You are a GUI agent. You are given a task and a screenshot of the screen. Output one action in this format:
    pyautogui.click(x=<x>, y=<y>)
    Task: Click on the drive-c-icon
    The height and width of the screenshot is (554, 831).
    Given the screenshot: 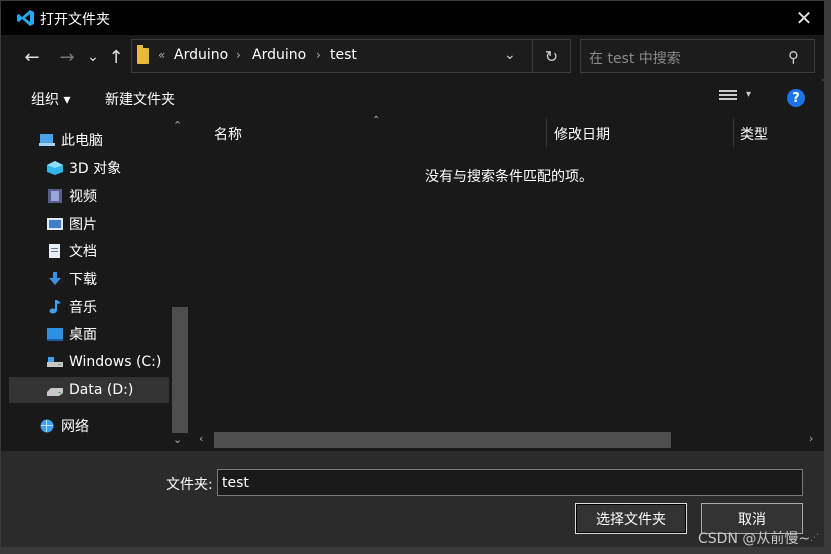 What is the action you would take?
    pyautogui.click(x=55, y=362)
    